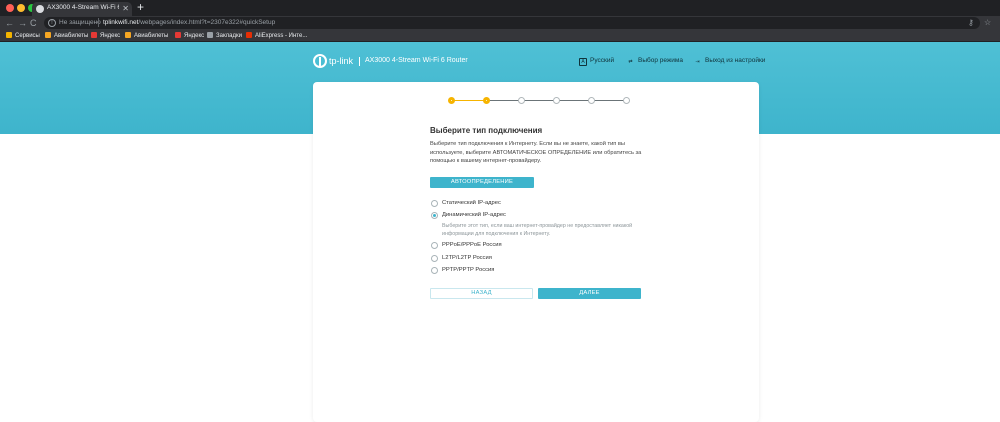 This screenshot has height=422, width=1000. What do you see at coordinates (971, 23) in the screenshot?
I see `key-icon: ⚷` at bounding box center [971, 23].